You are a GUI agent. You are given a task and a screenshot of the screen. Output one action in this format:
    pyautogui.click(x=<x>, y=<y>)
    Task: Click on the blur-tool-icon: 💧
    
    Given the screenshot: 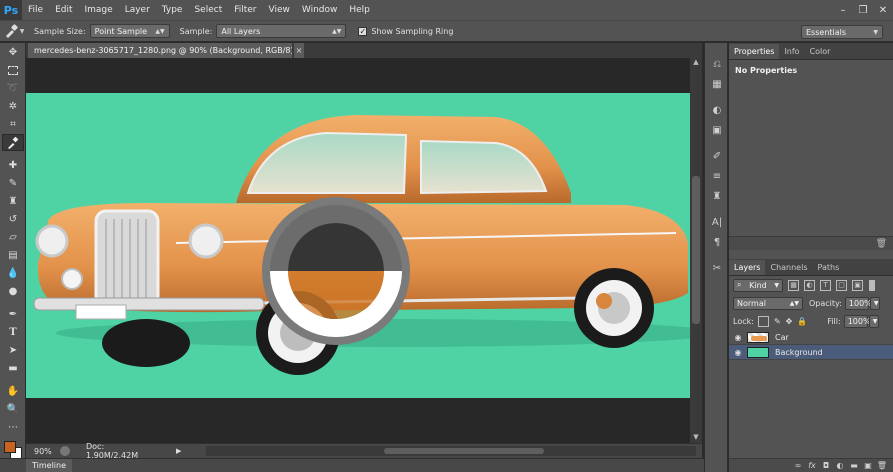 What is the action you would take?
    pyautogui.click(x=13, y=273)
    